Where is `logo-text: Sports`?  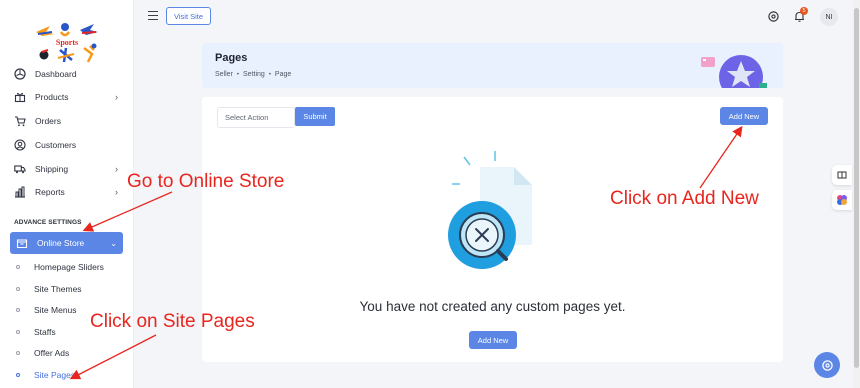
logo-text: Sports is located at coordinates (67, 42).